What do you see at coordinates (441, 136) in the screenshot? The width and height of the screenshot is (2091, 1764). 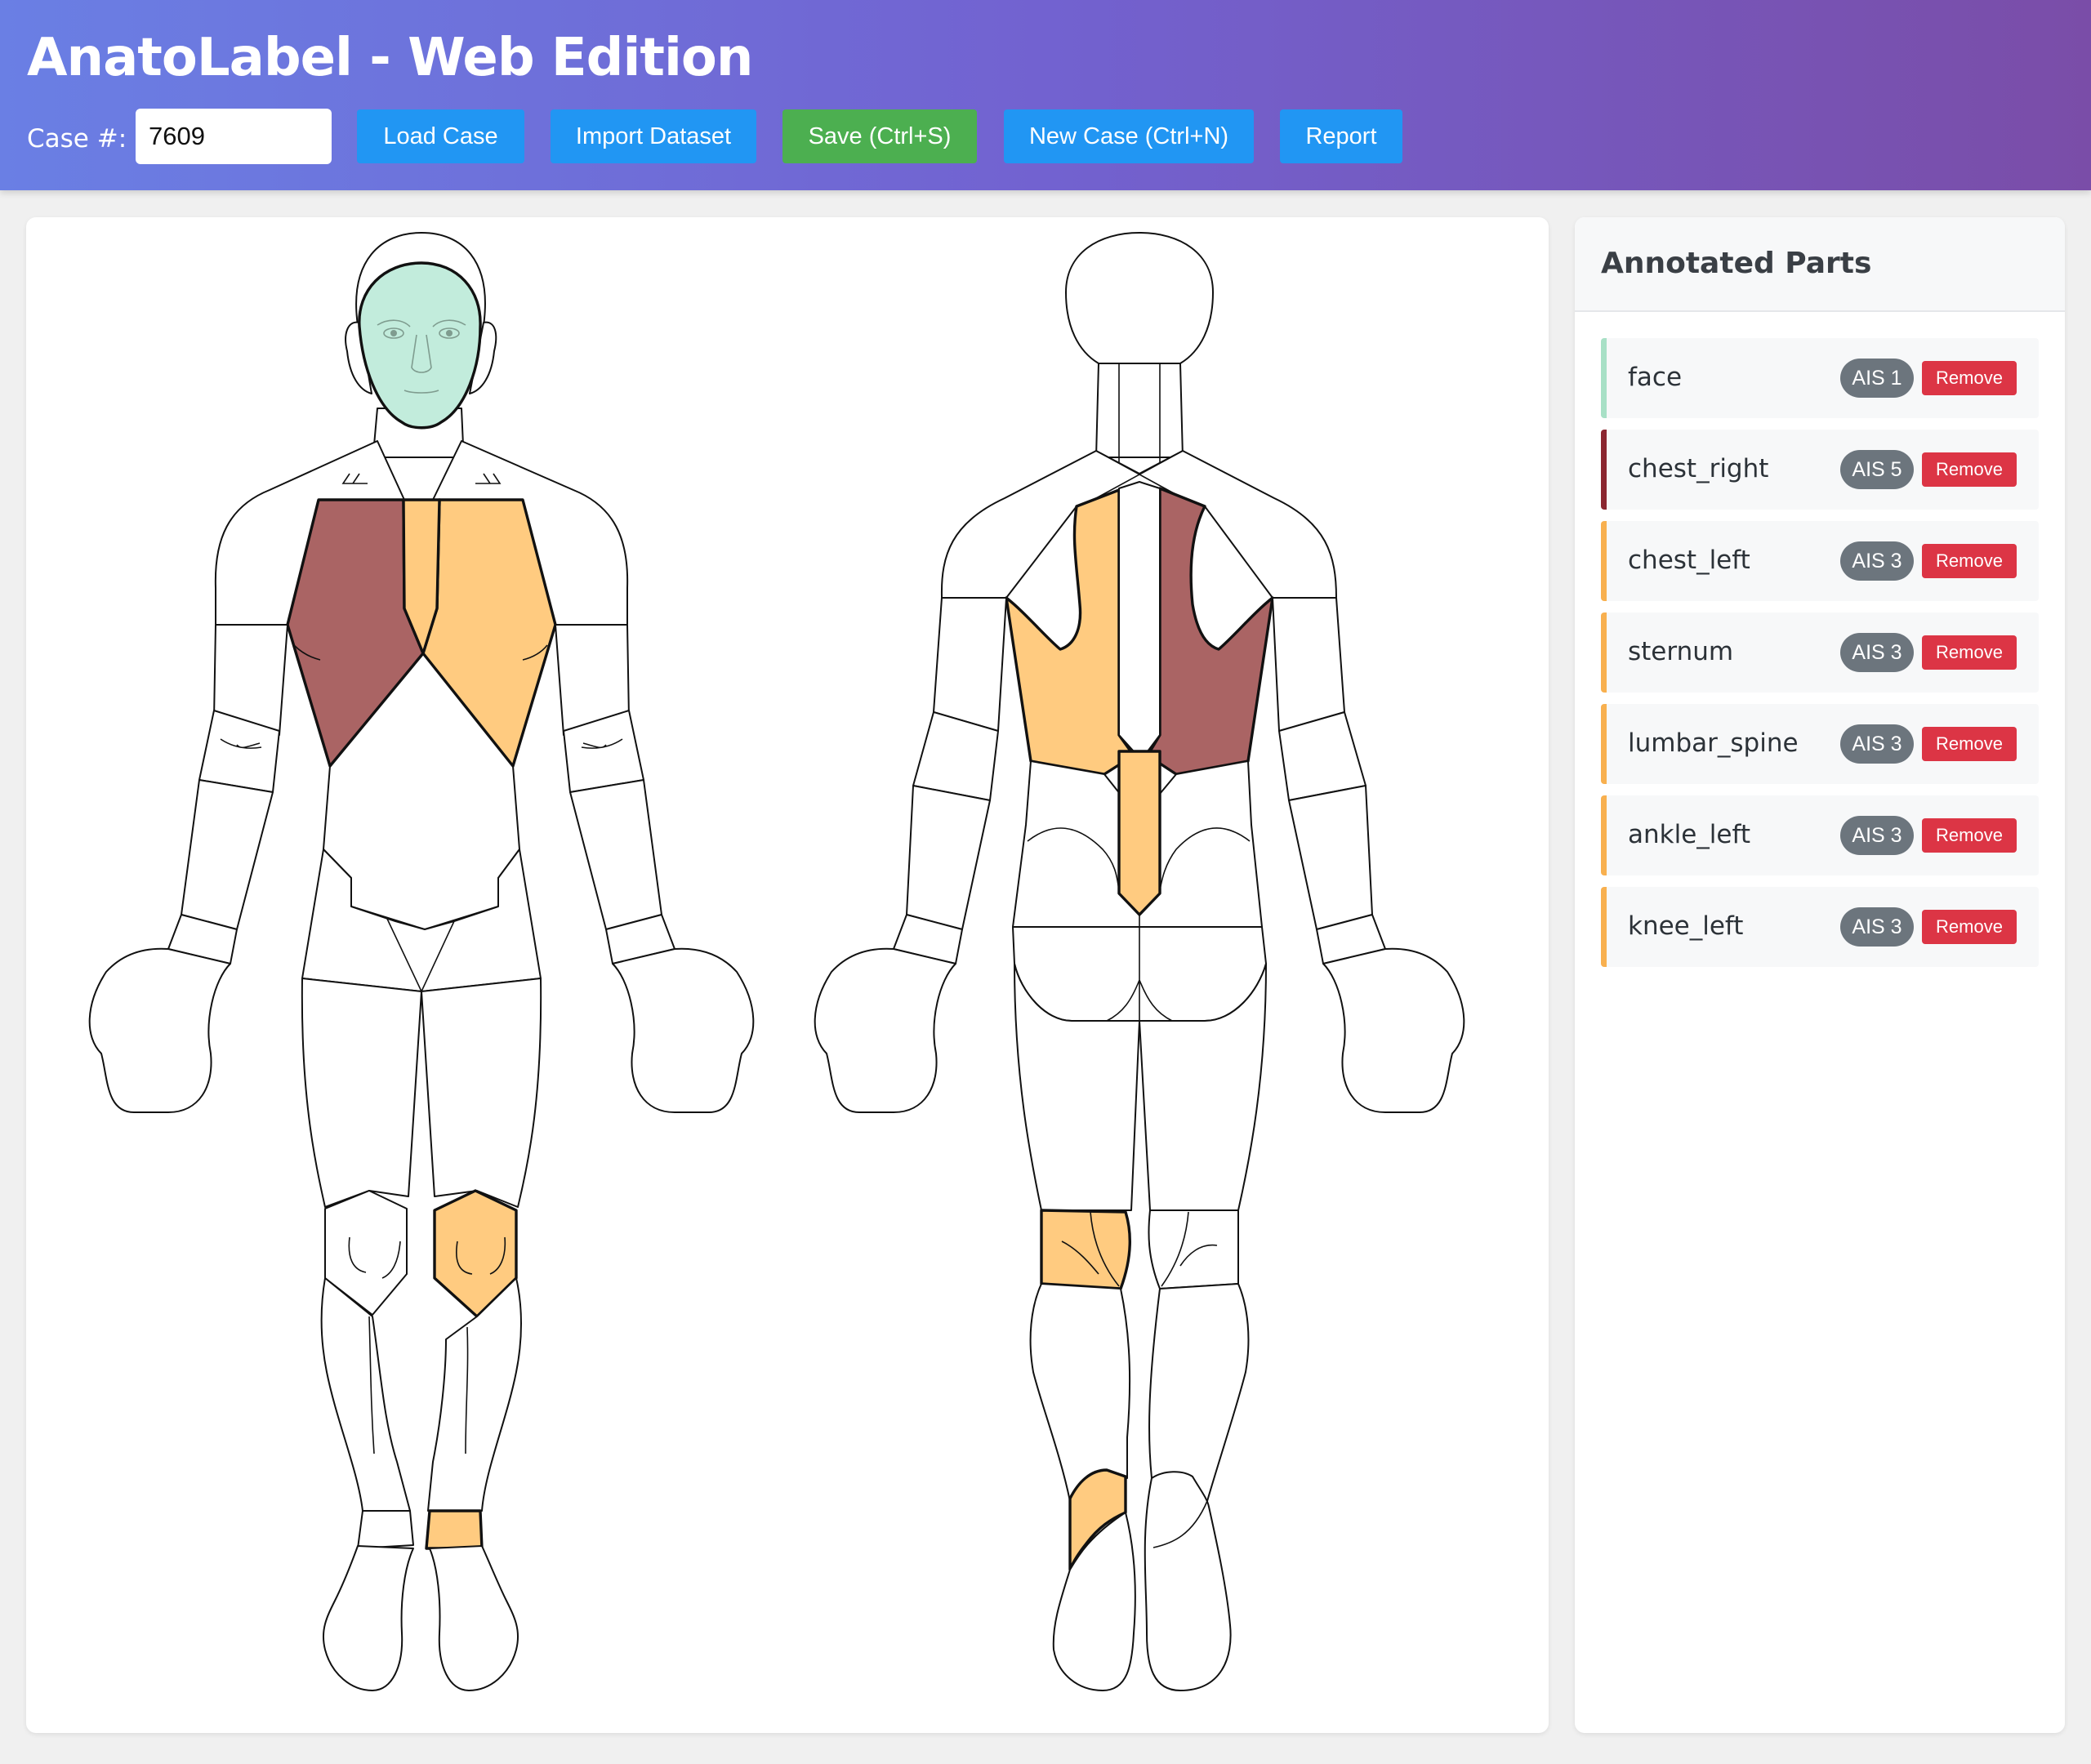 I see `load-case-button: Load Case` at bounding box center [441, 136].